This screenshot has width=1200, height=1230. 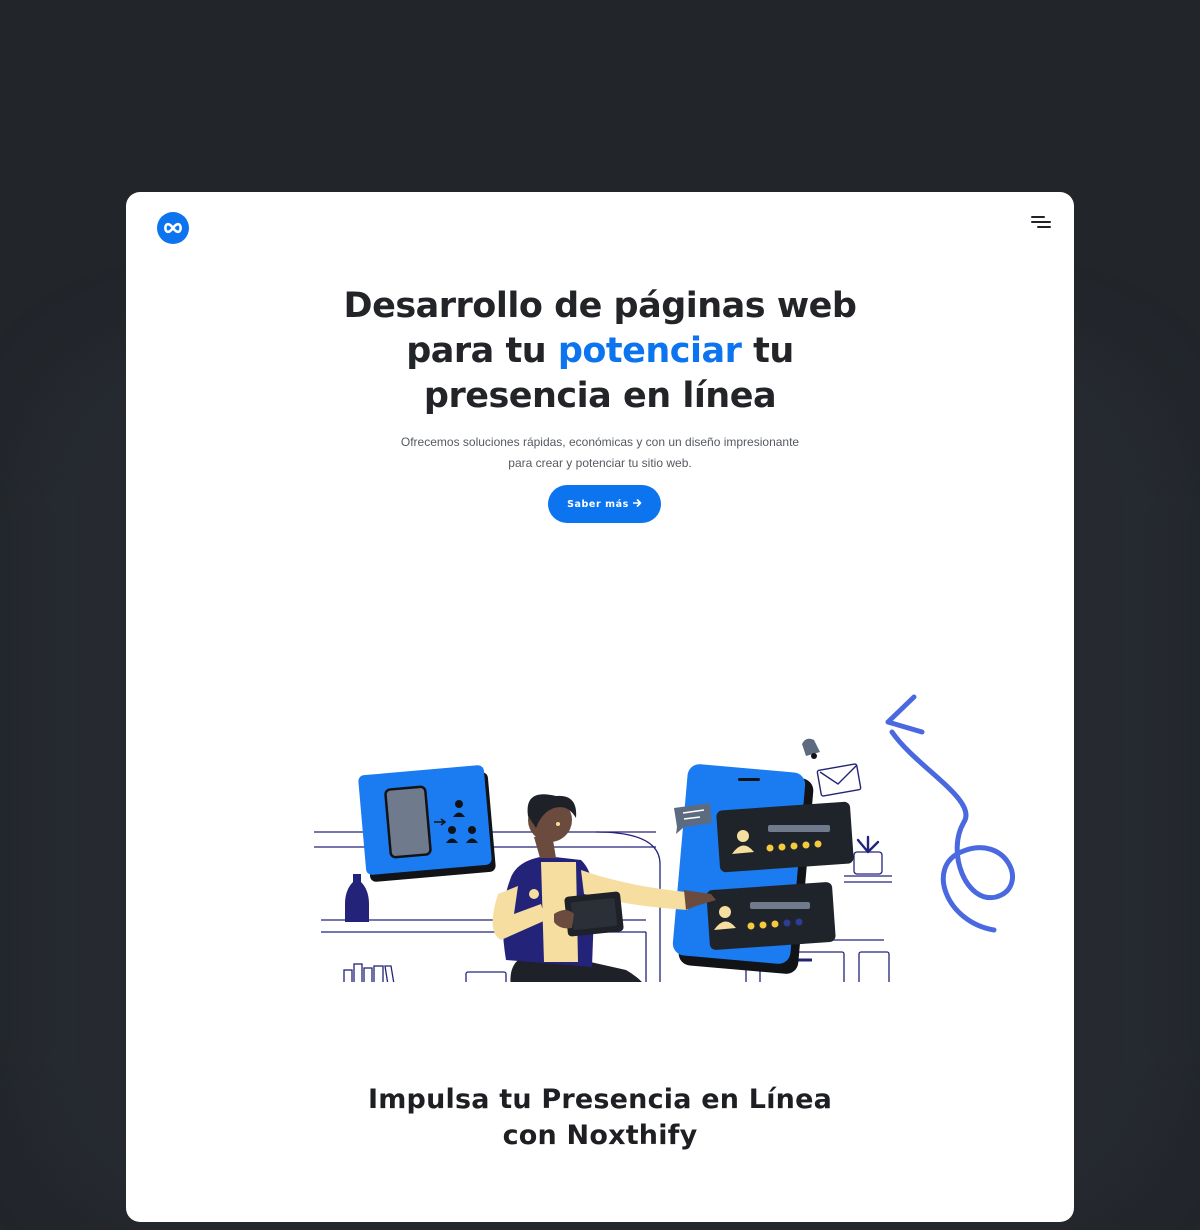 I want to click on hero-title-accent: potenciar, so click(x=649, y=351).